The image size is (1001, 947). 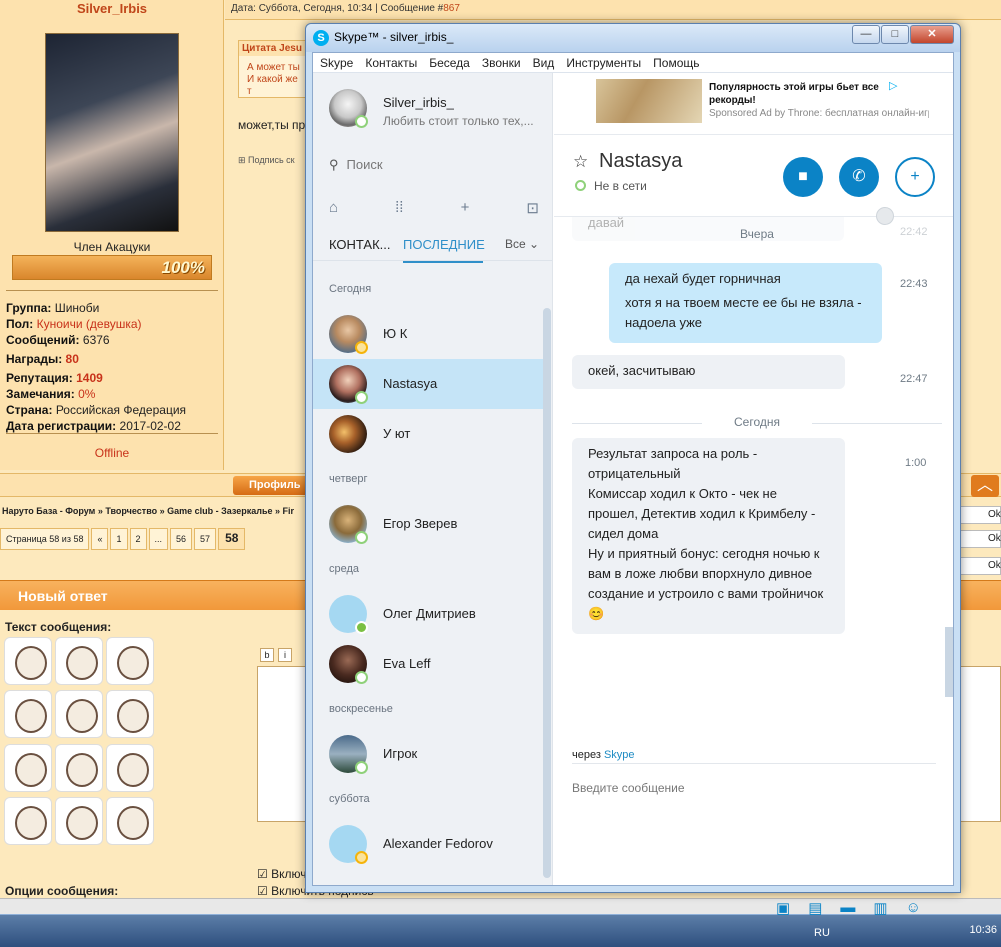 What do you see at coordinates (418, 102) in the screenshot?
I see `my-name: Silver_irbis_` at bounding box center [418, 102].